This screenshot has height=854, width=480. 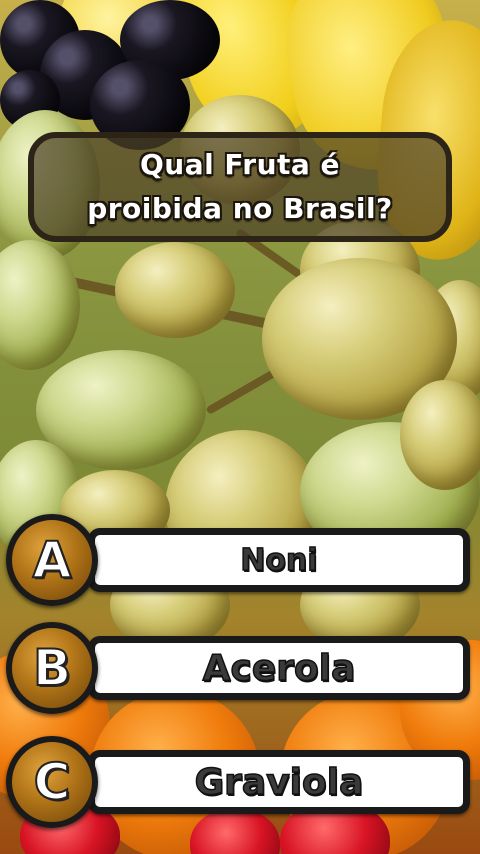 I want to click on answer-letter-badge: A, so click(x=52, y=560).